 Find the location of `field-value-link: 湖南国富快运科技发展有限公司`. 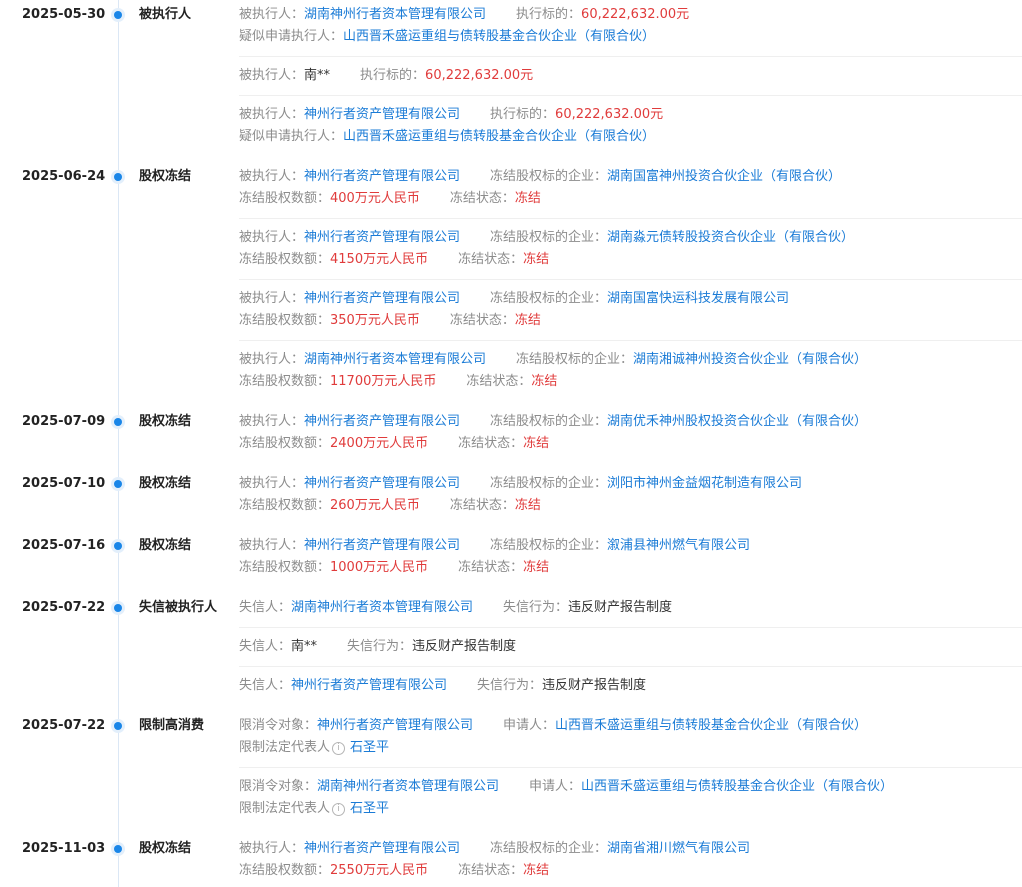

field-value-link: 湖南国富快运科技发展有限公司 is located at coordinates (698, 298).